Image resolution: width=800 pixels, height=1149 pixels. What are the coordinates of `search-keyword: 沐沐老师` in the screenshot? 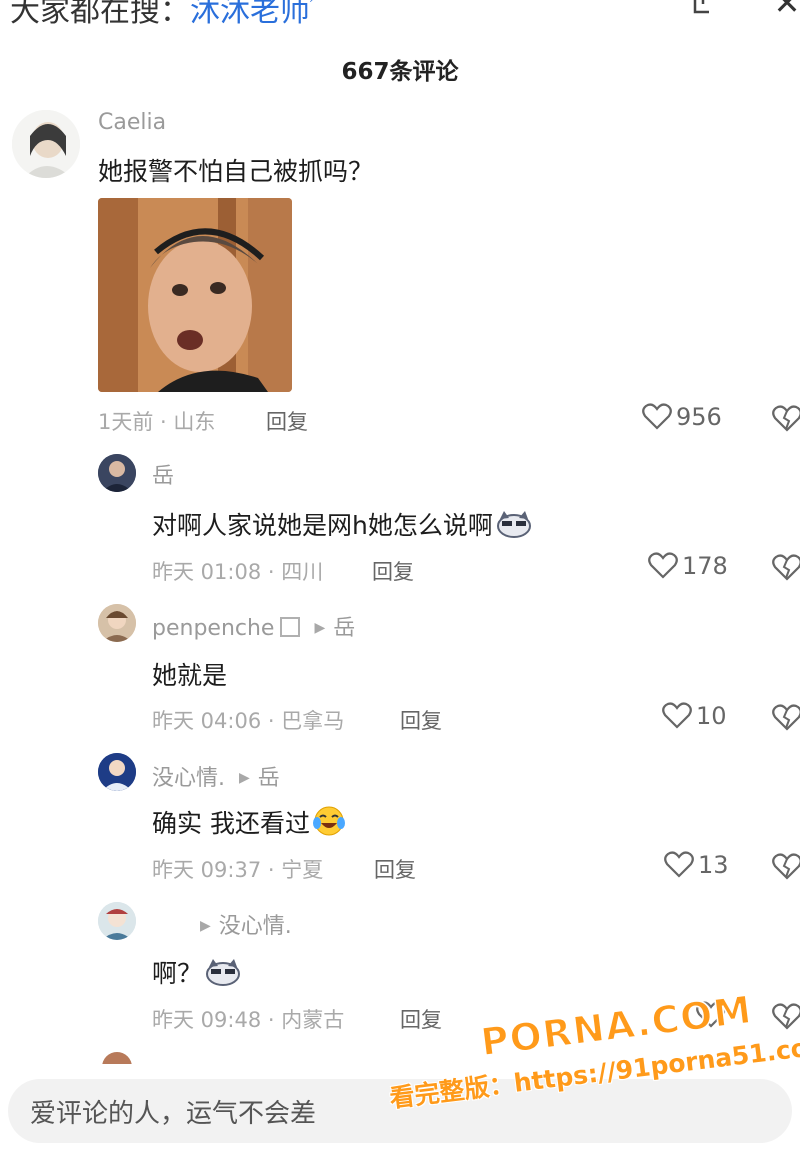 It's located at (250, 14).